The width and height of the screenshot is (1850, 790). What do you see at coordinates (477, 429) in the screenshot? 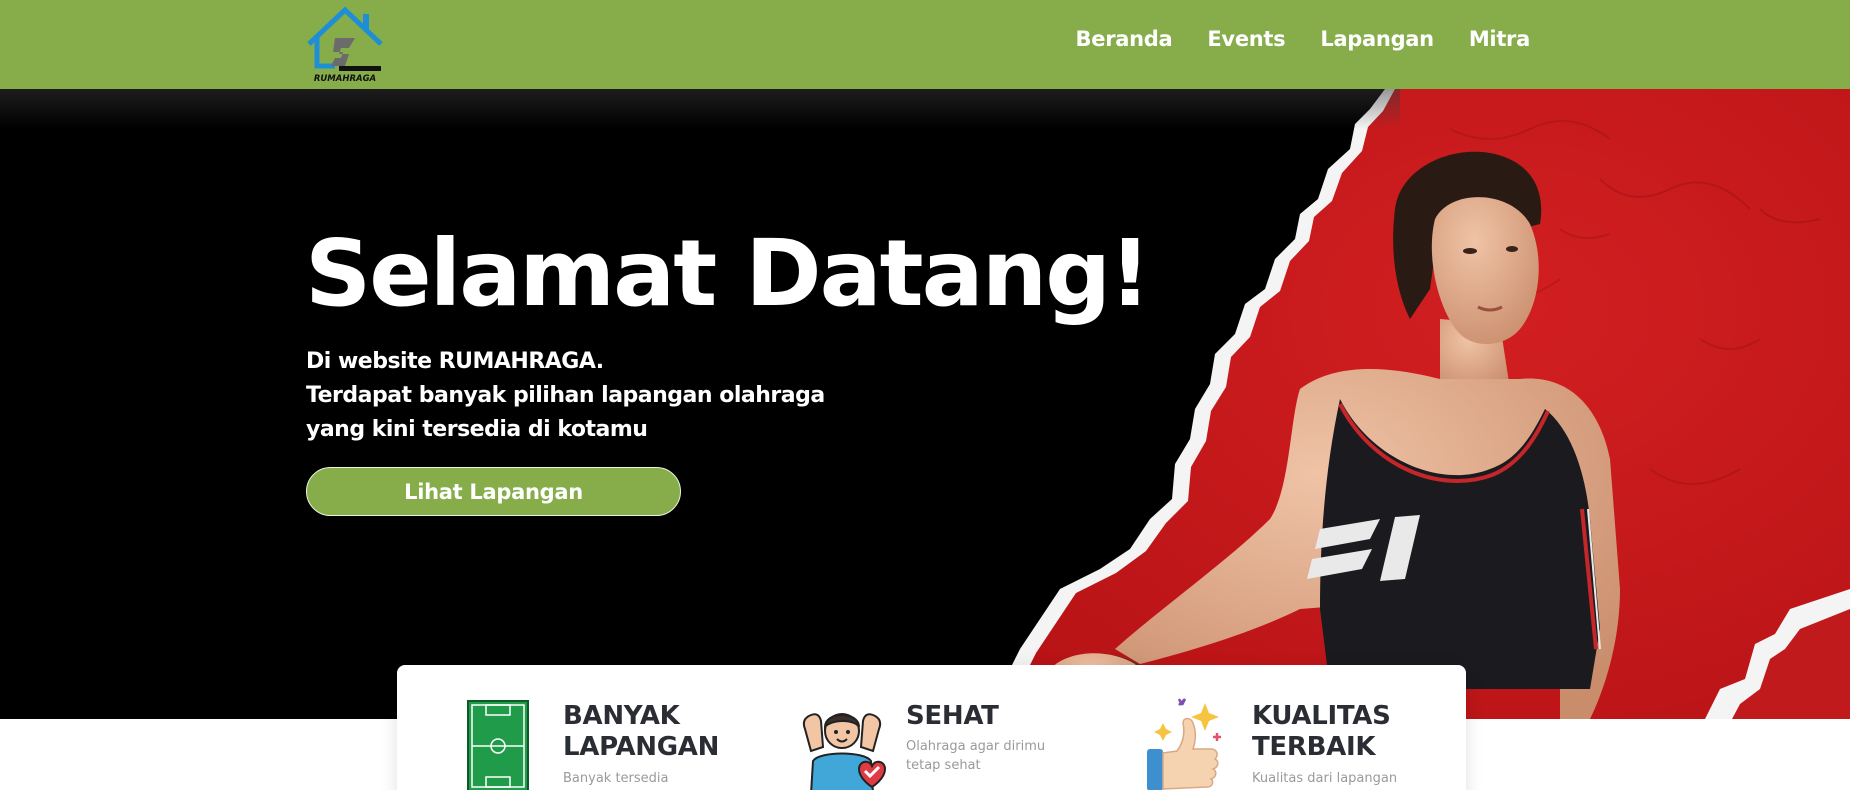
I see `hero-subtitle-line: yang kini tersedia di kotamu` at bounding box center [477, 429].